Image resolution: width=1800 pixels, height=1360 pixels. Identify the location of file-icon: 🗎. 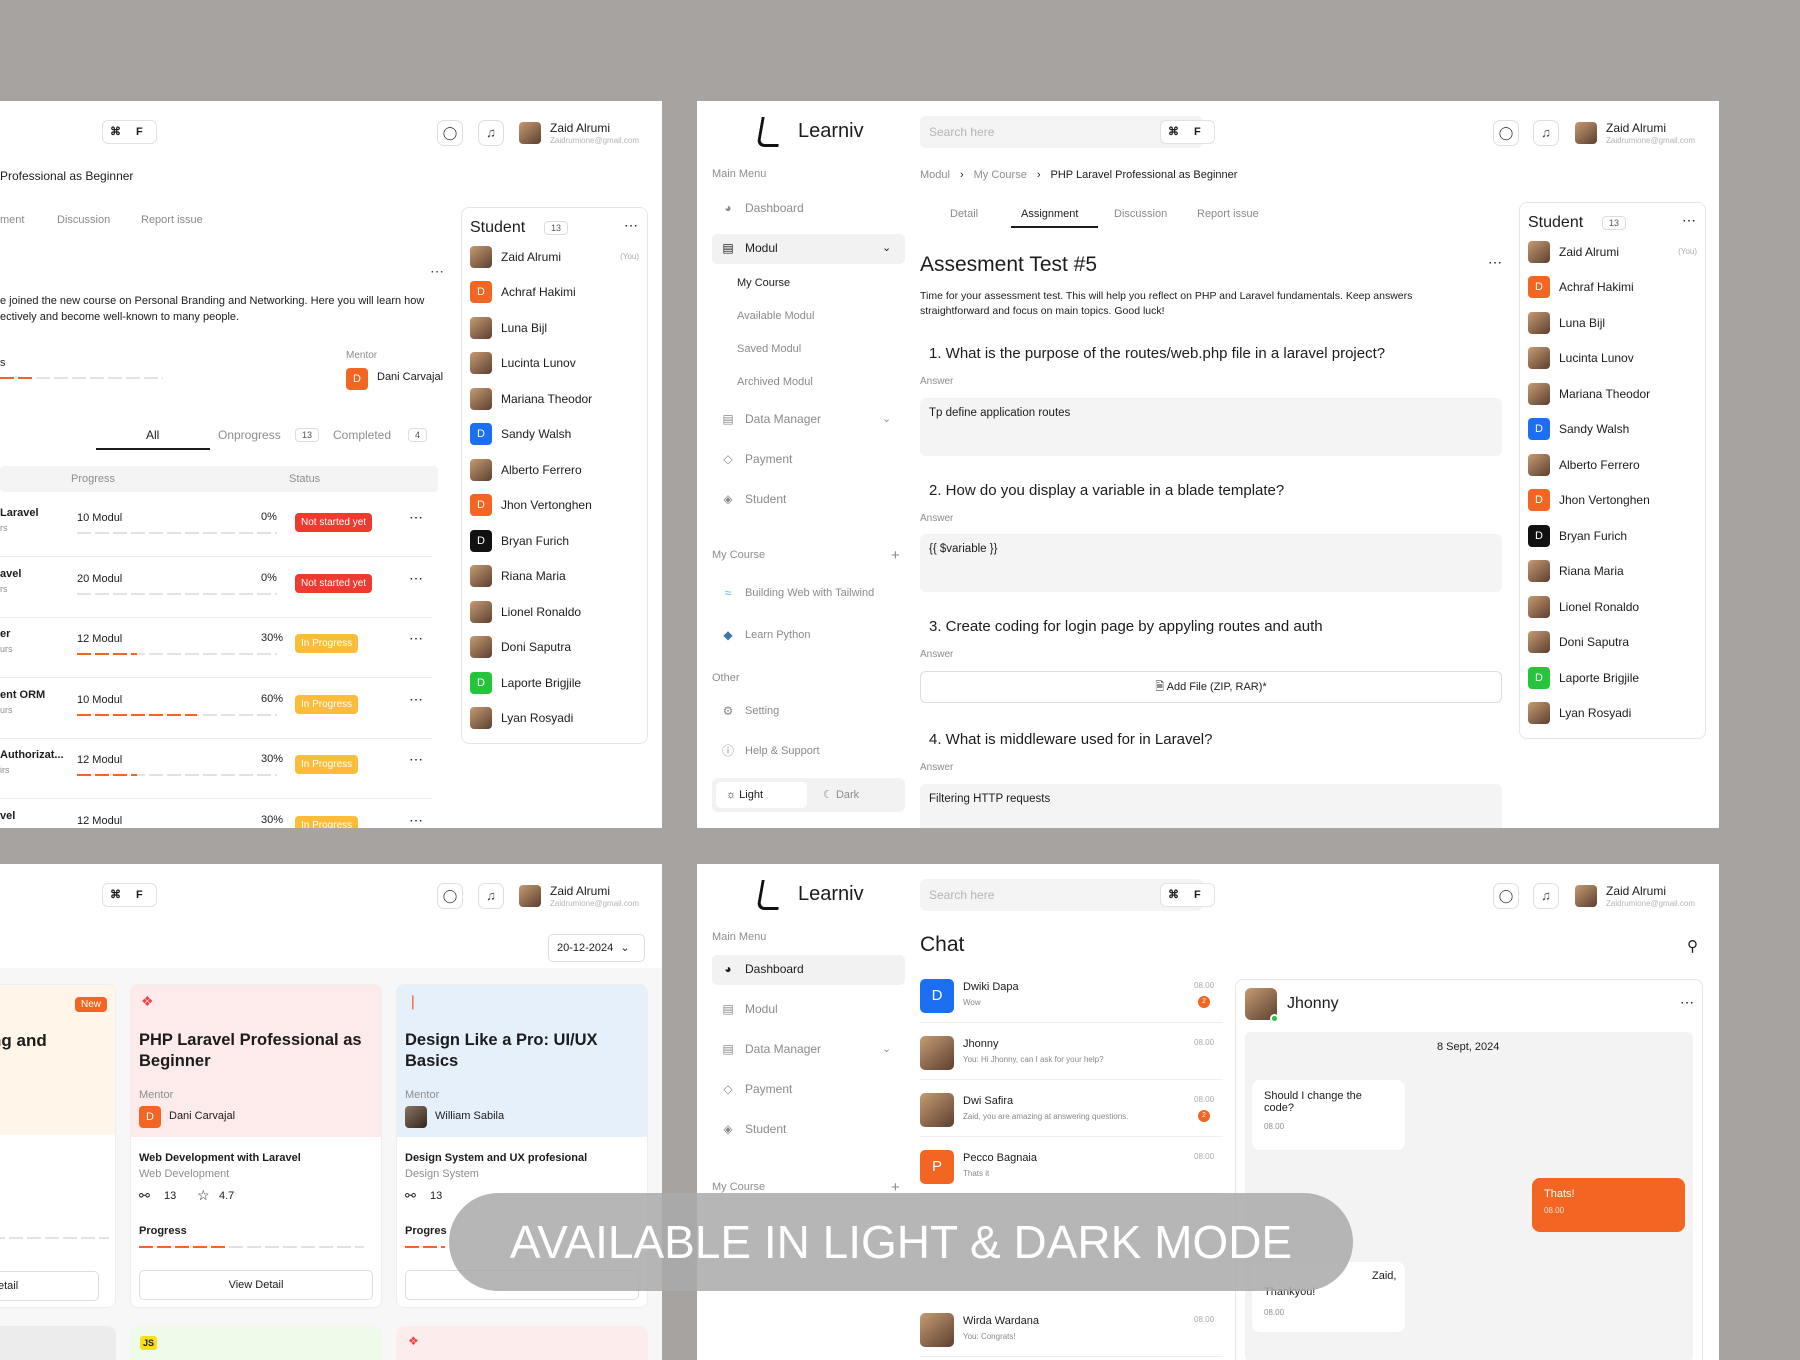
(1160, 687).